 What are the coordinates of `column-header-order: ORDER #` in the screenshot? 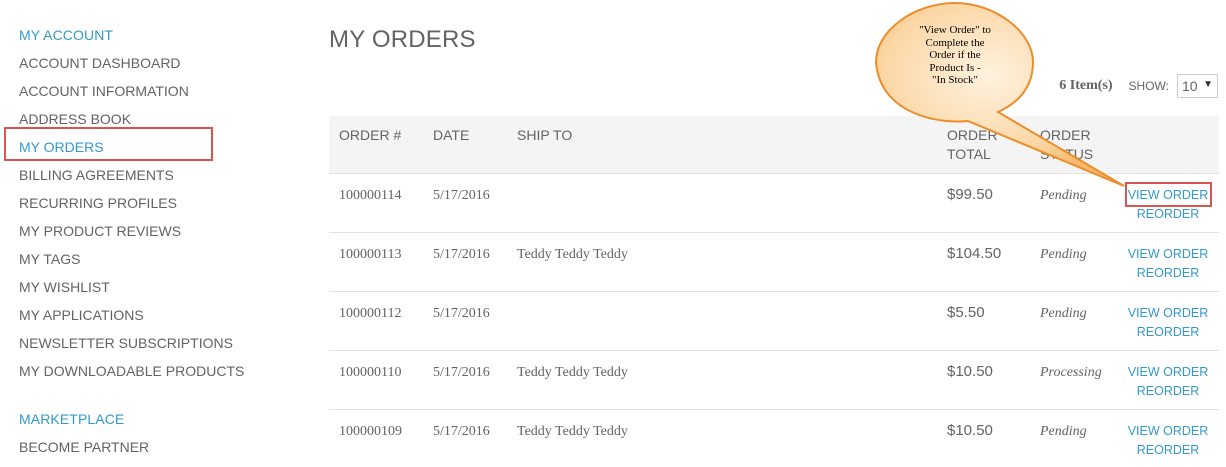 It's located at (370, 135).